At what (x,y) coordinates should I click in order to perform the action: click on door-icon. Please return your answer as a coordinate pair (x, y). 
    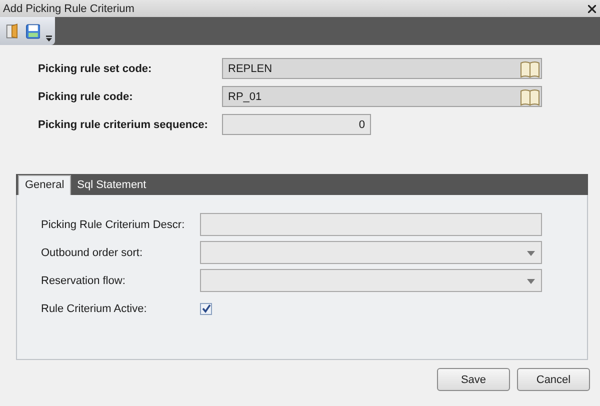
    Looking at the image, I should click on (13, 31).